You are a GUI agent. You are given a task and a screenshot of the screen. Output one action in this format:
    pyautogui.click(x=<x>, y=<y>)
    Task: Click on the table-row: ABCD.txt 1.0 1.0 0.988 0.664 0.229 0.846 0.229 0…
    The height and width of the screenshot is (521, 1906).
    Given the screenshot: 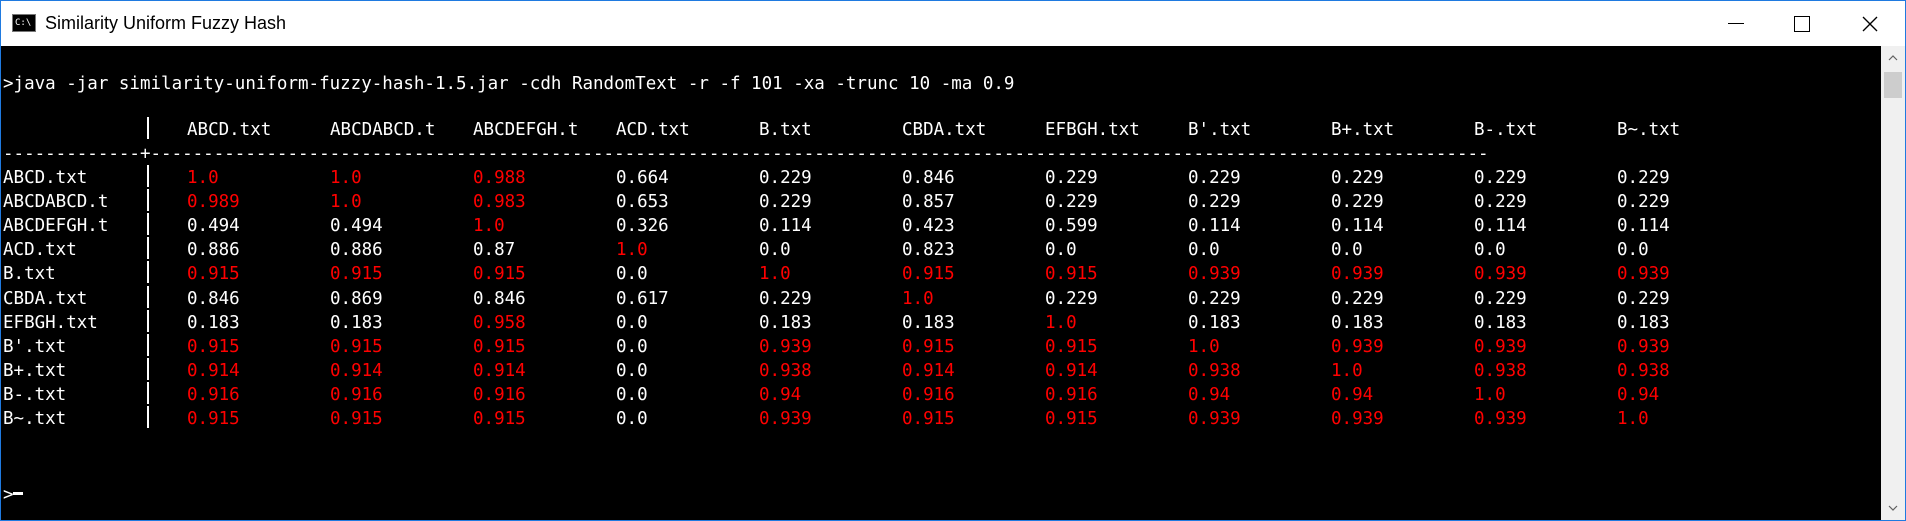 What is the action you would take?
    pyautogui.click(x=938, y=177)
    